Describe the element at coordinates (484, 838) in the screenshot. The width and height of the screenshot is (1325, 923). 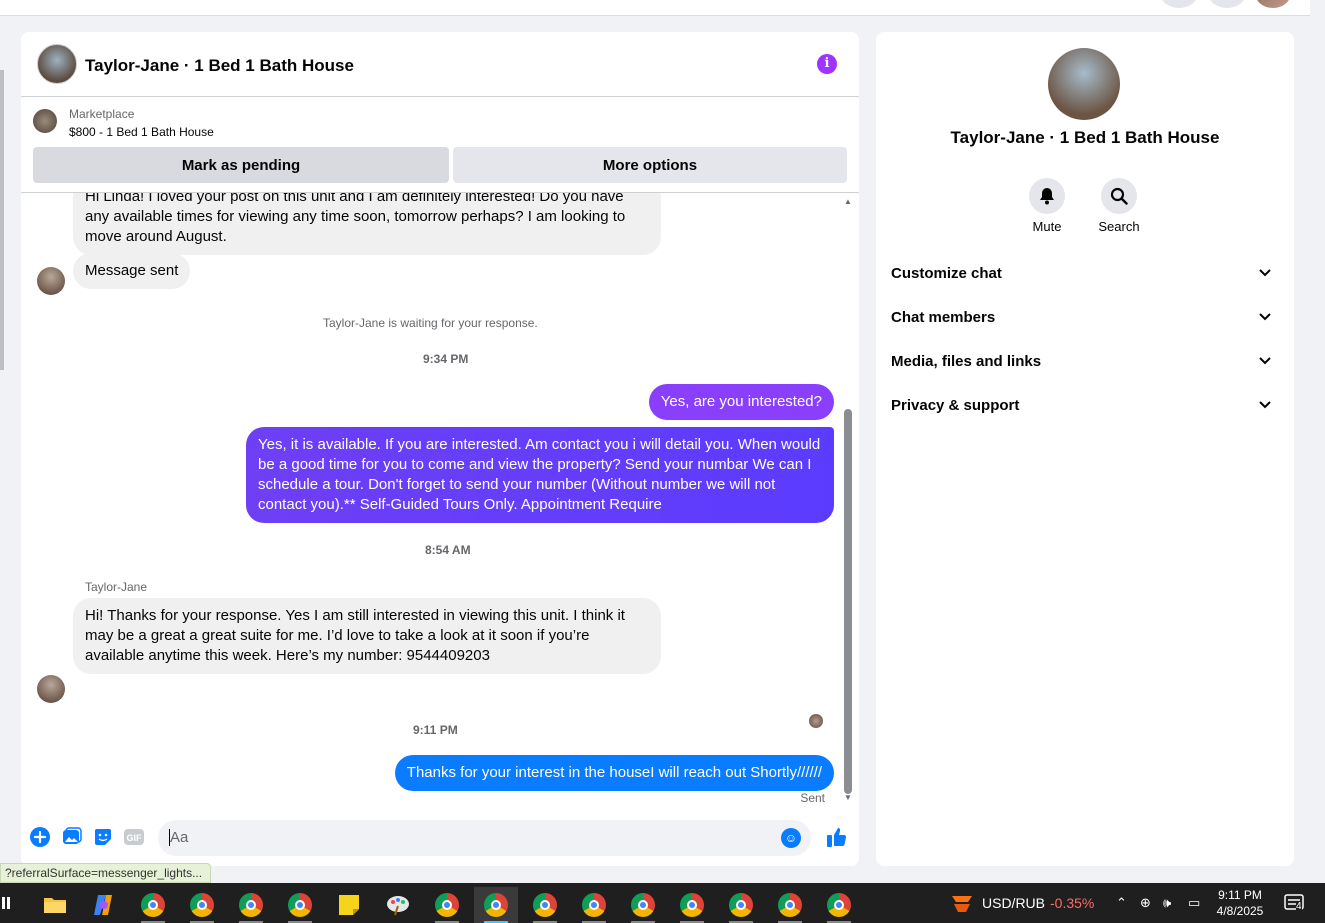
I see `message-input: Aa ☺` at that location.